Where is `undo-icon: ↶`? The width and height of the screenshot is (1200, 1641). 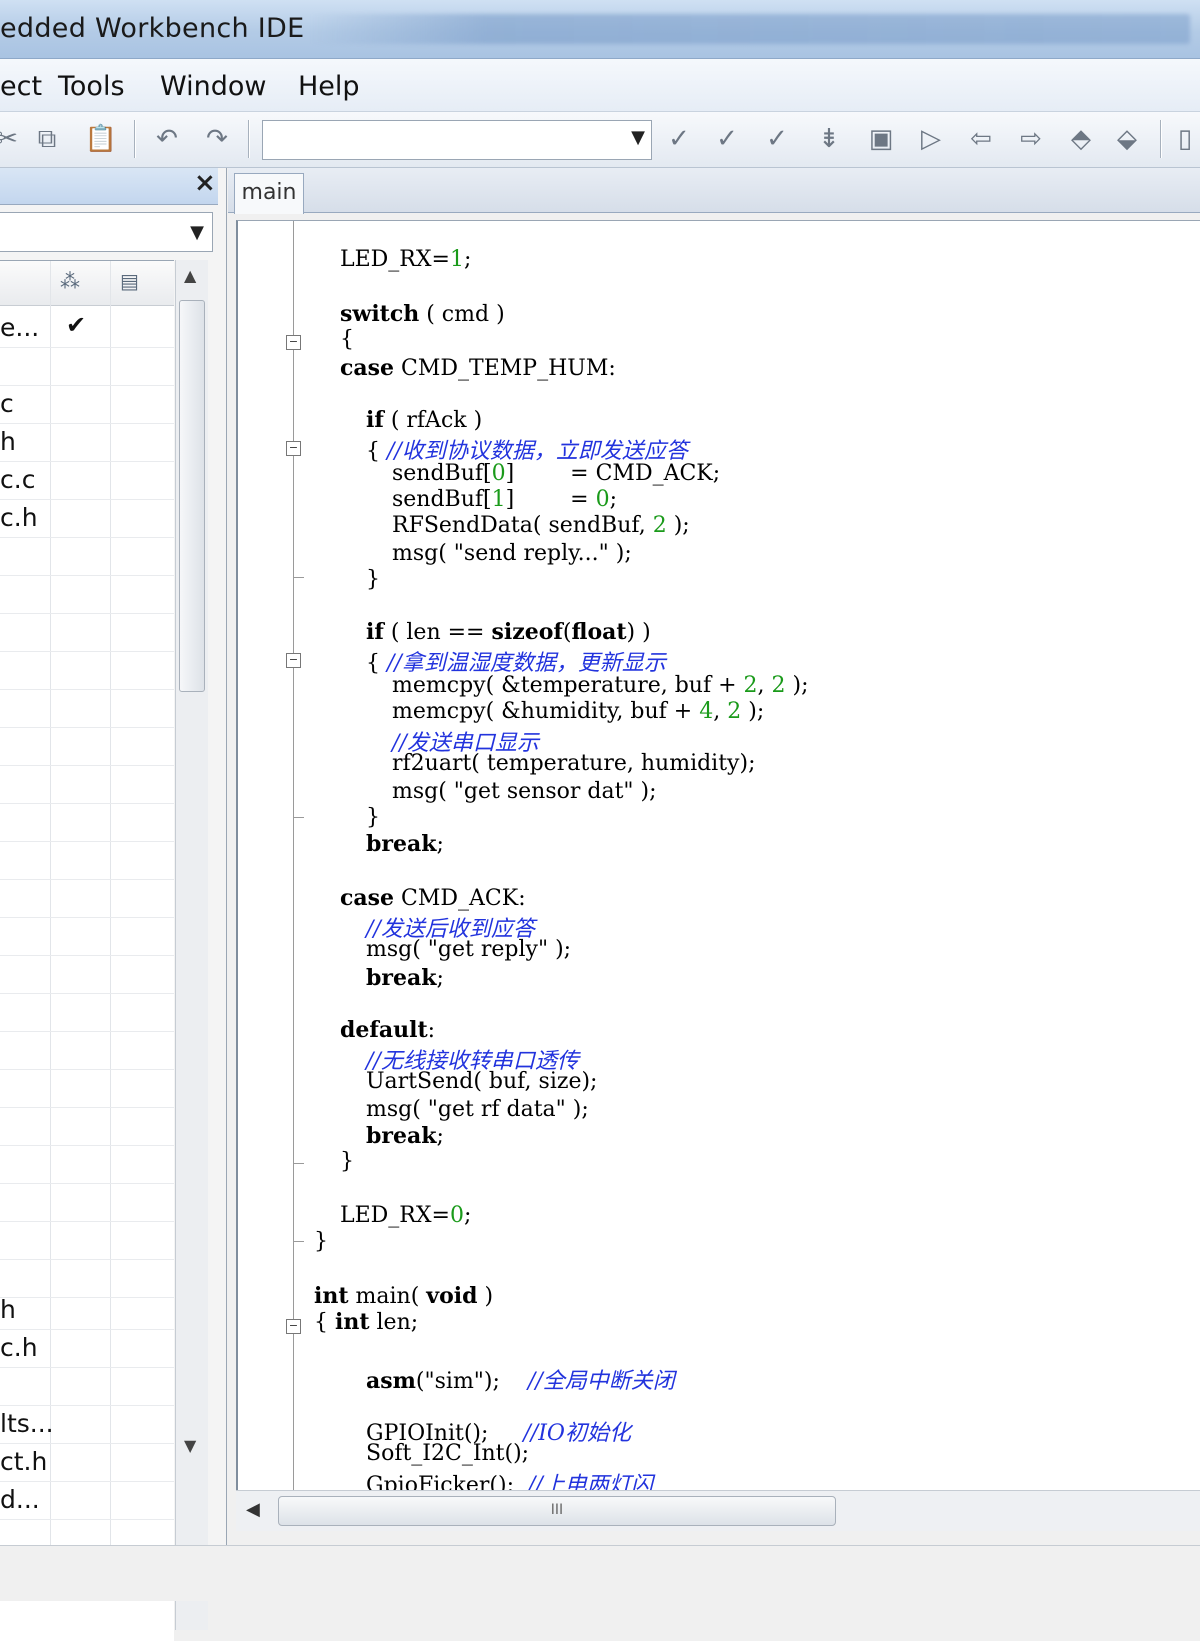
undo-icon: ↶ is located at coordinates (167, 139).